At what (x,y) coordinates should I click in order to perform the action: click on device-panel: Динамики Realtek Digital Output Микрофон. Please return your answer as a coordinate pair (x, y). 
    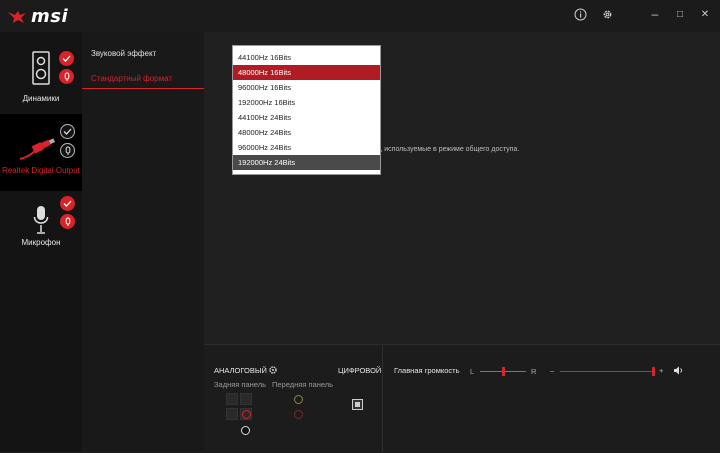
    Looking at the image, I should click on (41, 242).